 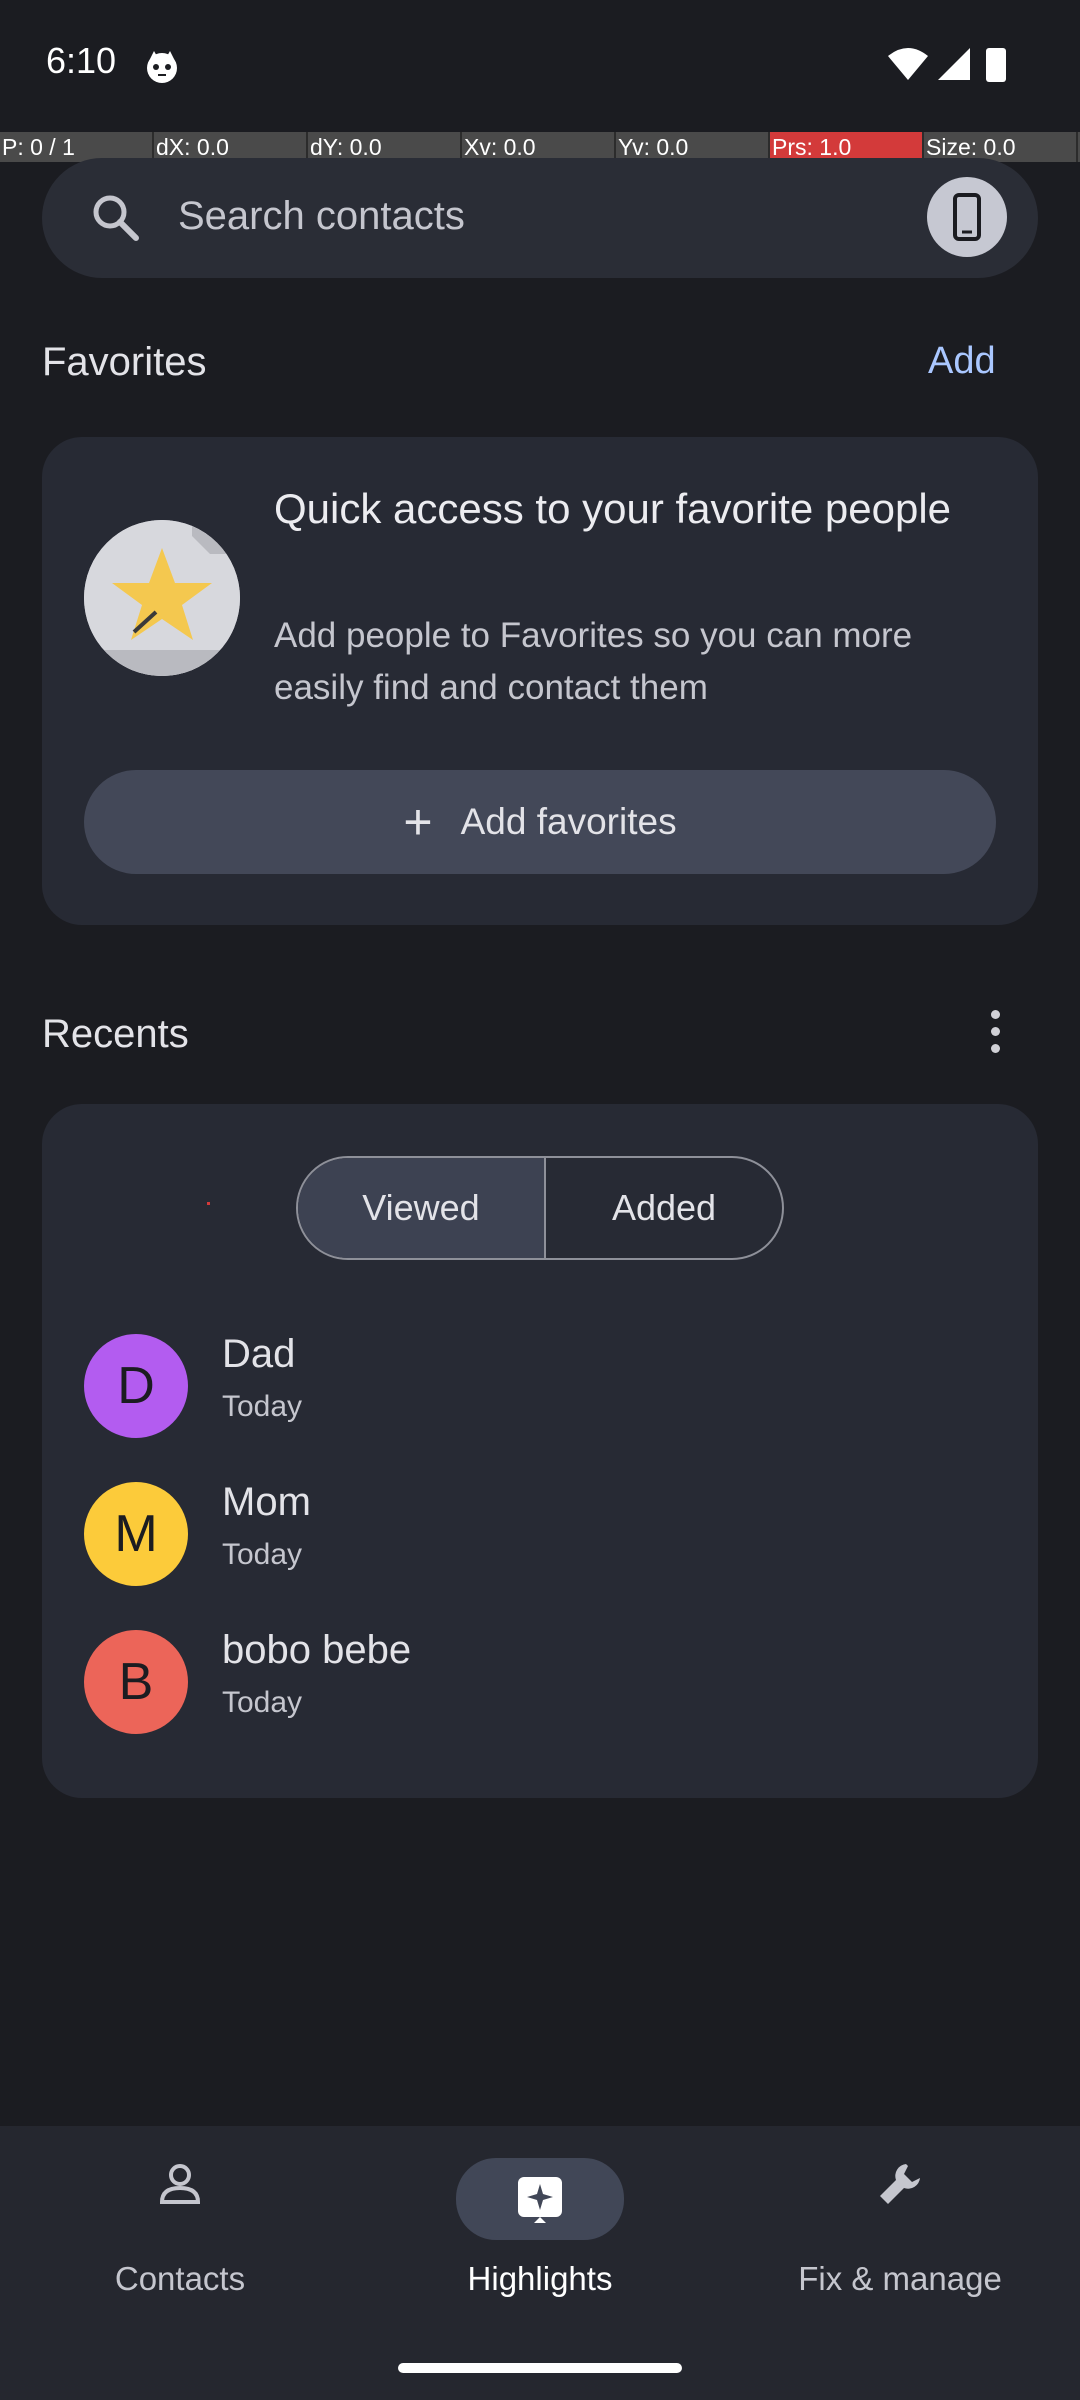 What do you see at coordinates (967, 217) in the screenshot?
I see `phone-device-icon` at bounding box center [967, 217].